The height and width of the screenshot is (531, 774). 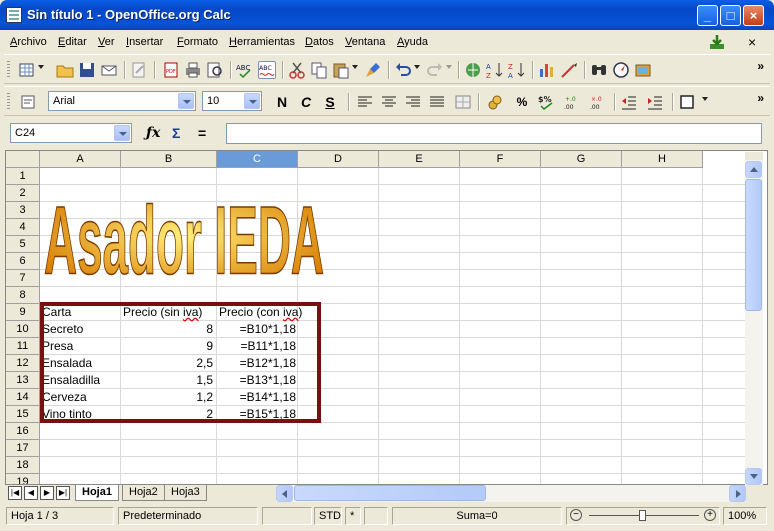 I want to click on zoom-slider-thumb, so click(x=642, y=515).